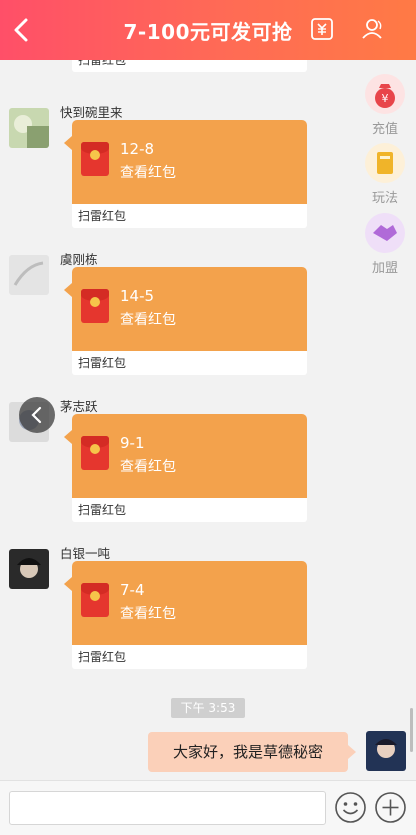 The width and height of the screenshot is (416, 835). I want to click on emoji-icon, so click(350, 807).